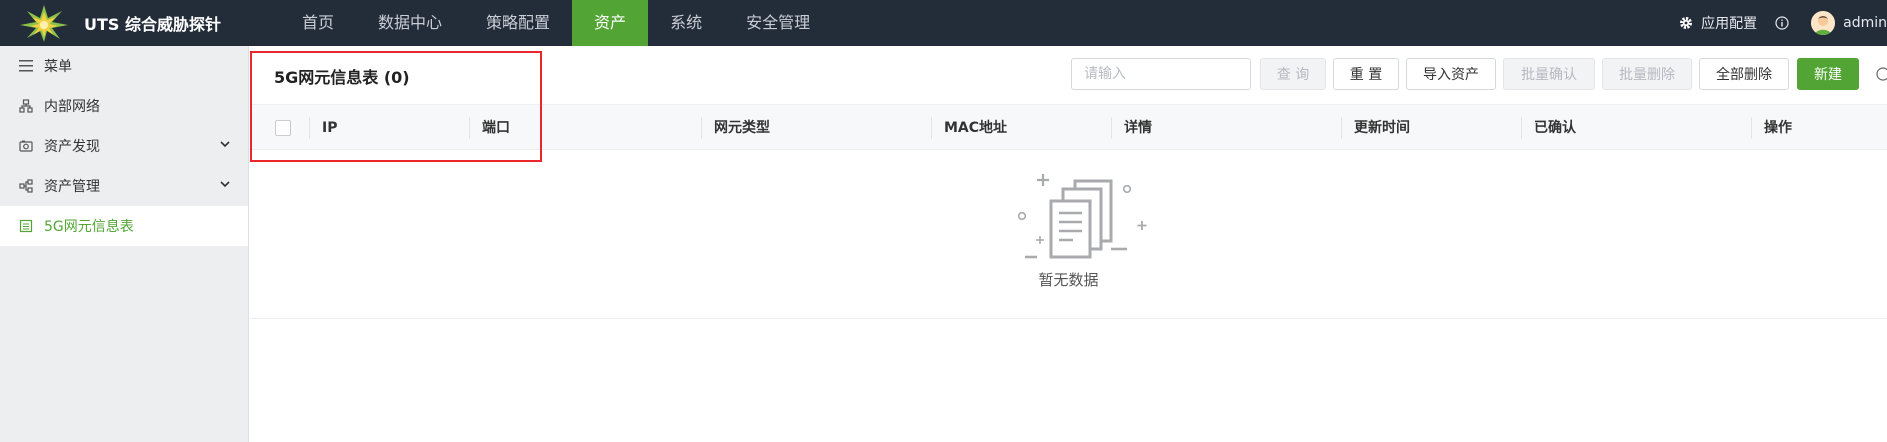 The height and width of the screenshot is (442, 1887). I want to click on nav-home: 首页, so click(318, 23).